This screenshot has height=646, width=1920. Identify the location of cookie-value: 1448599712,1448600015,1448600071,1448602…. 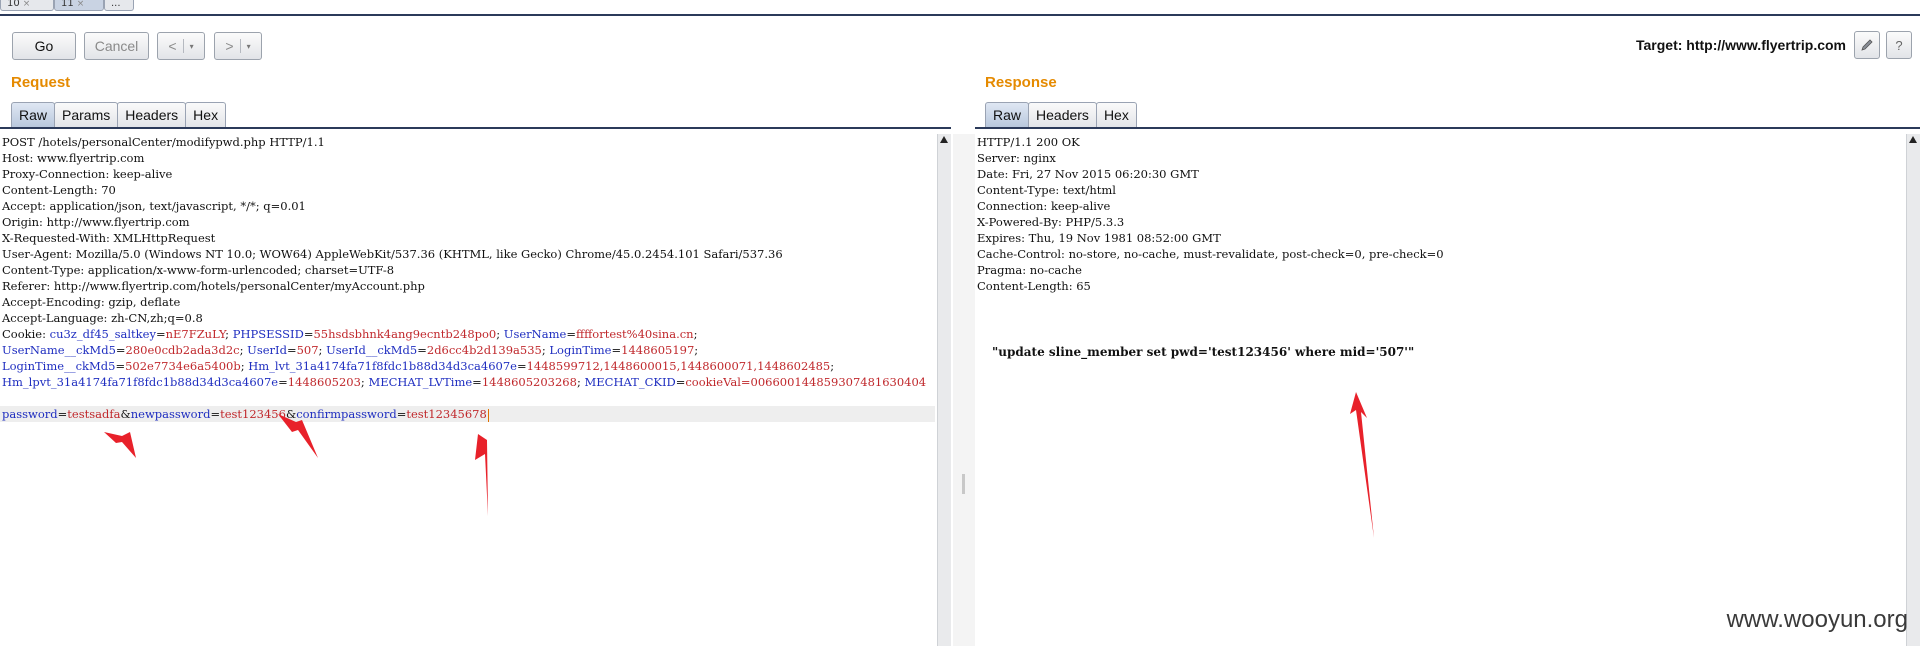
(678, 366).